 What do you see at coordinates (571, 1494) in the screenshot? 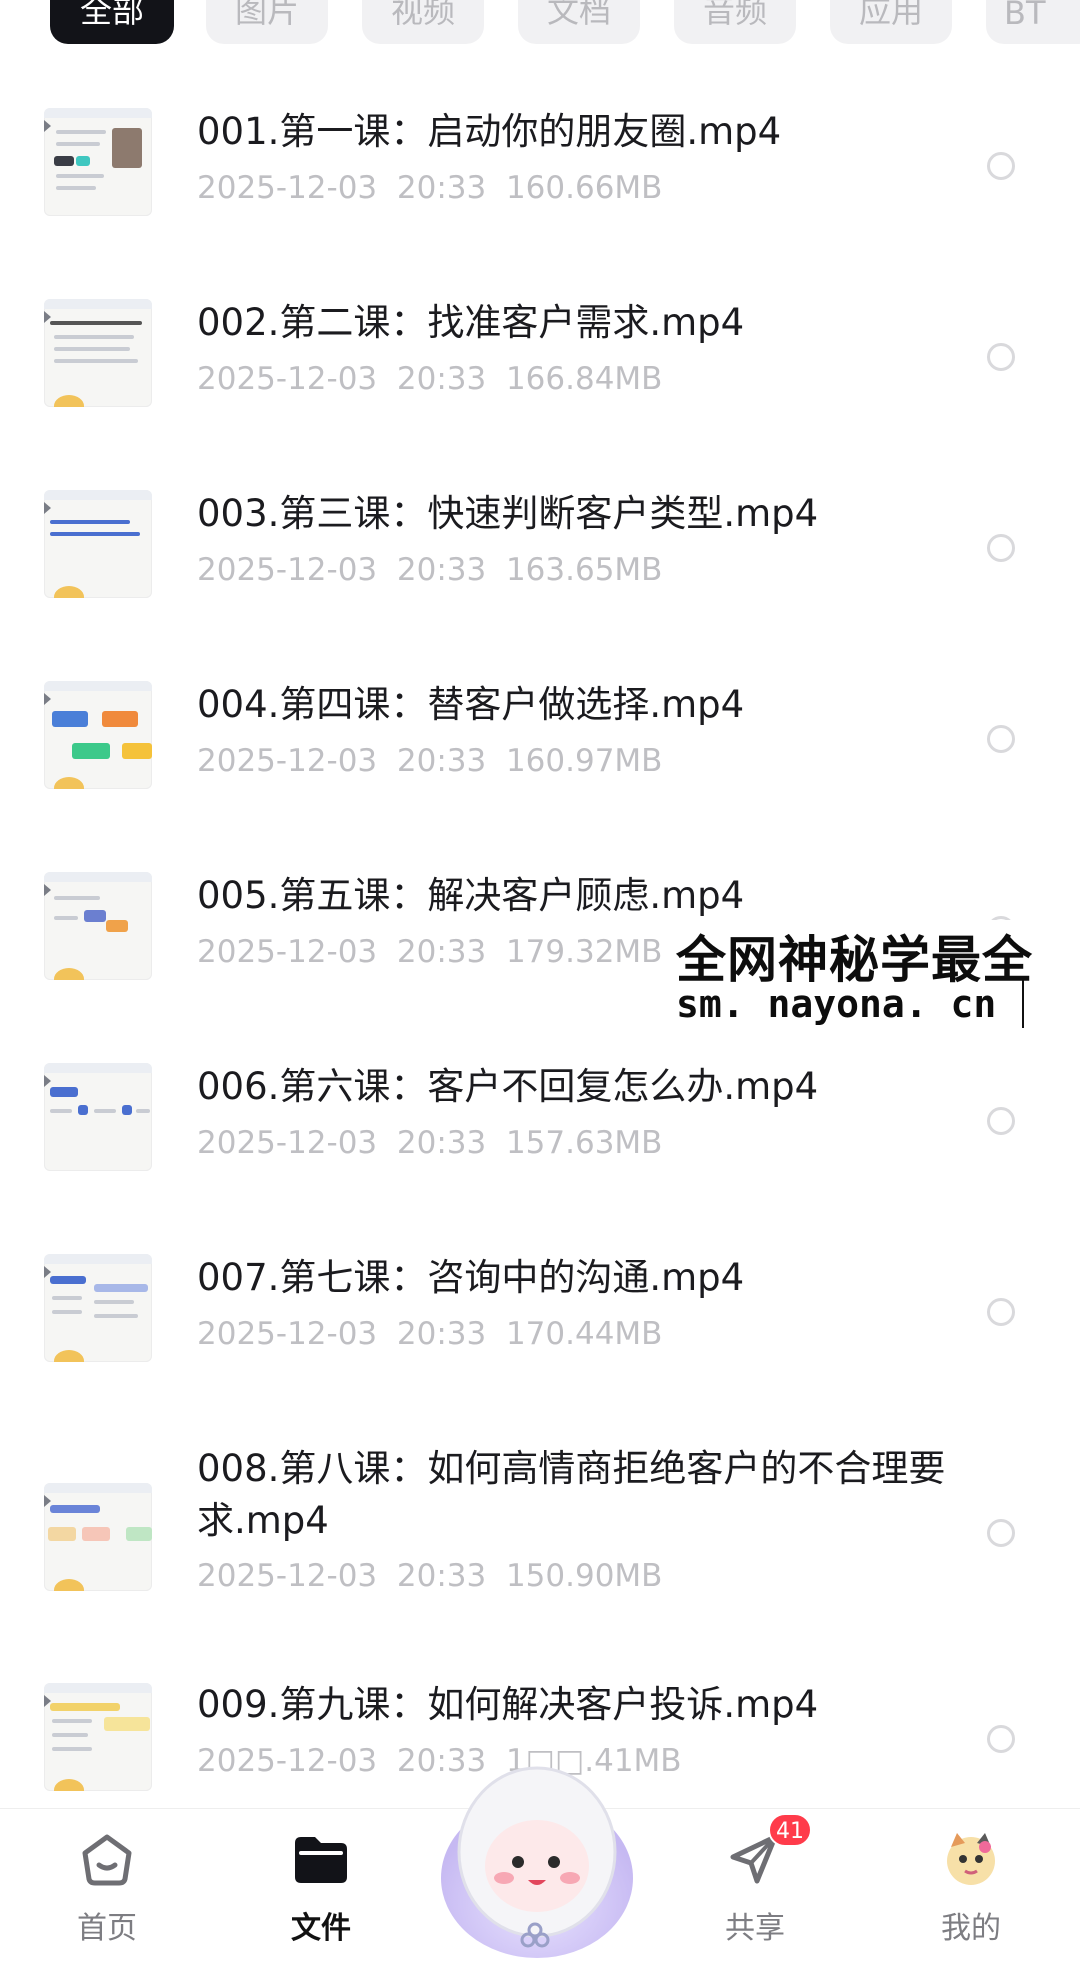
I see `file-name: 008.第八课：如何高情商拒绝客户的不合理要求.mp4` at bounding box center [571, 1494].